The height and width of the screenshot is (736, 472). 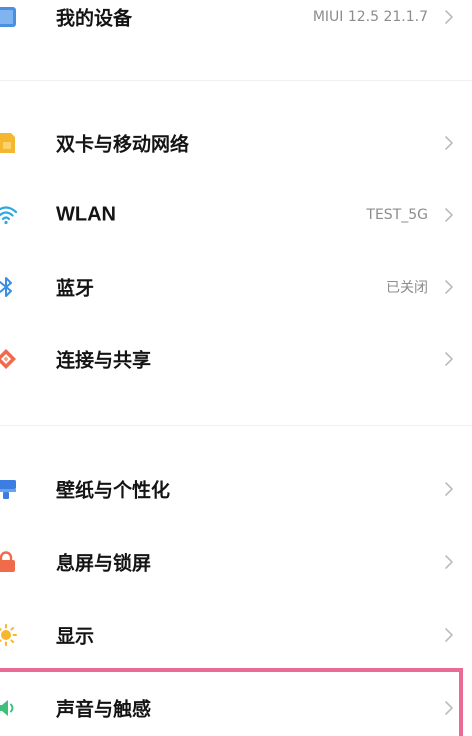 What do you see at coordinates (9, 215) in the screenshot?
I see `wifi-icon` at bounding box center [9, 215].